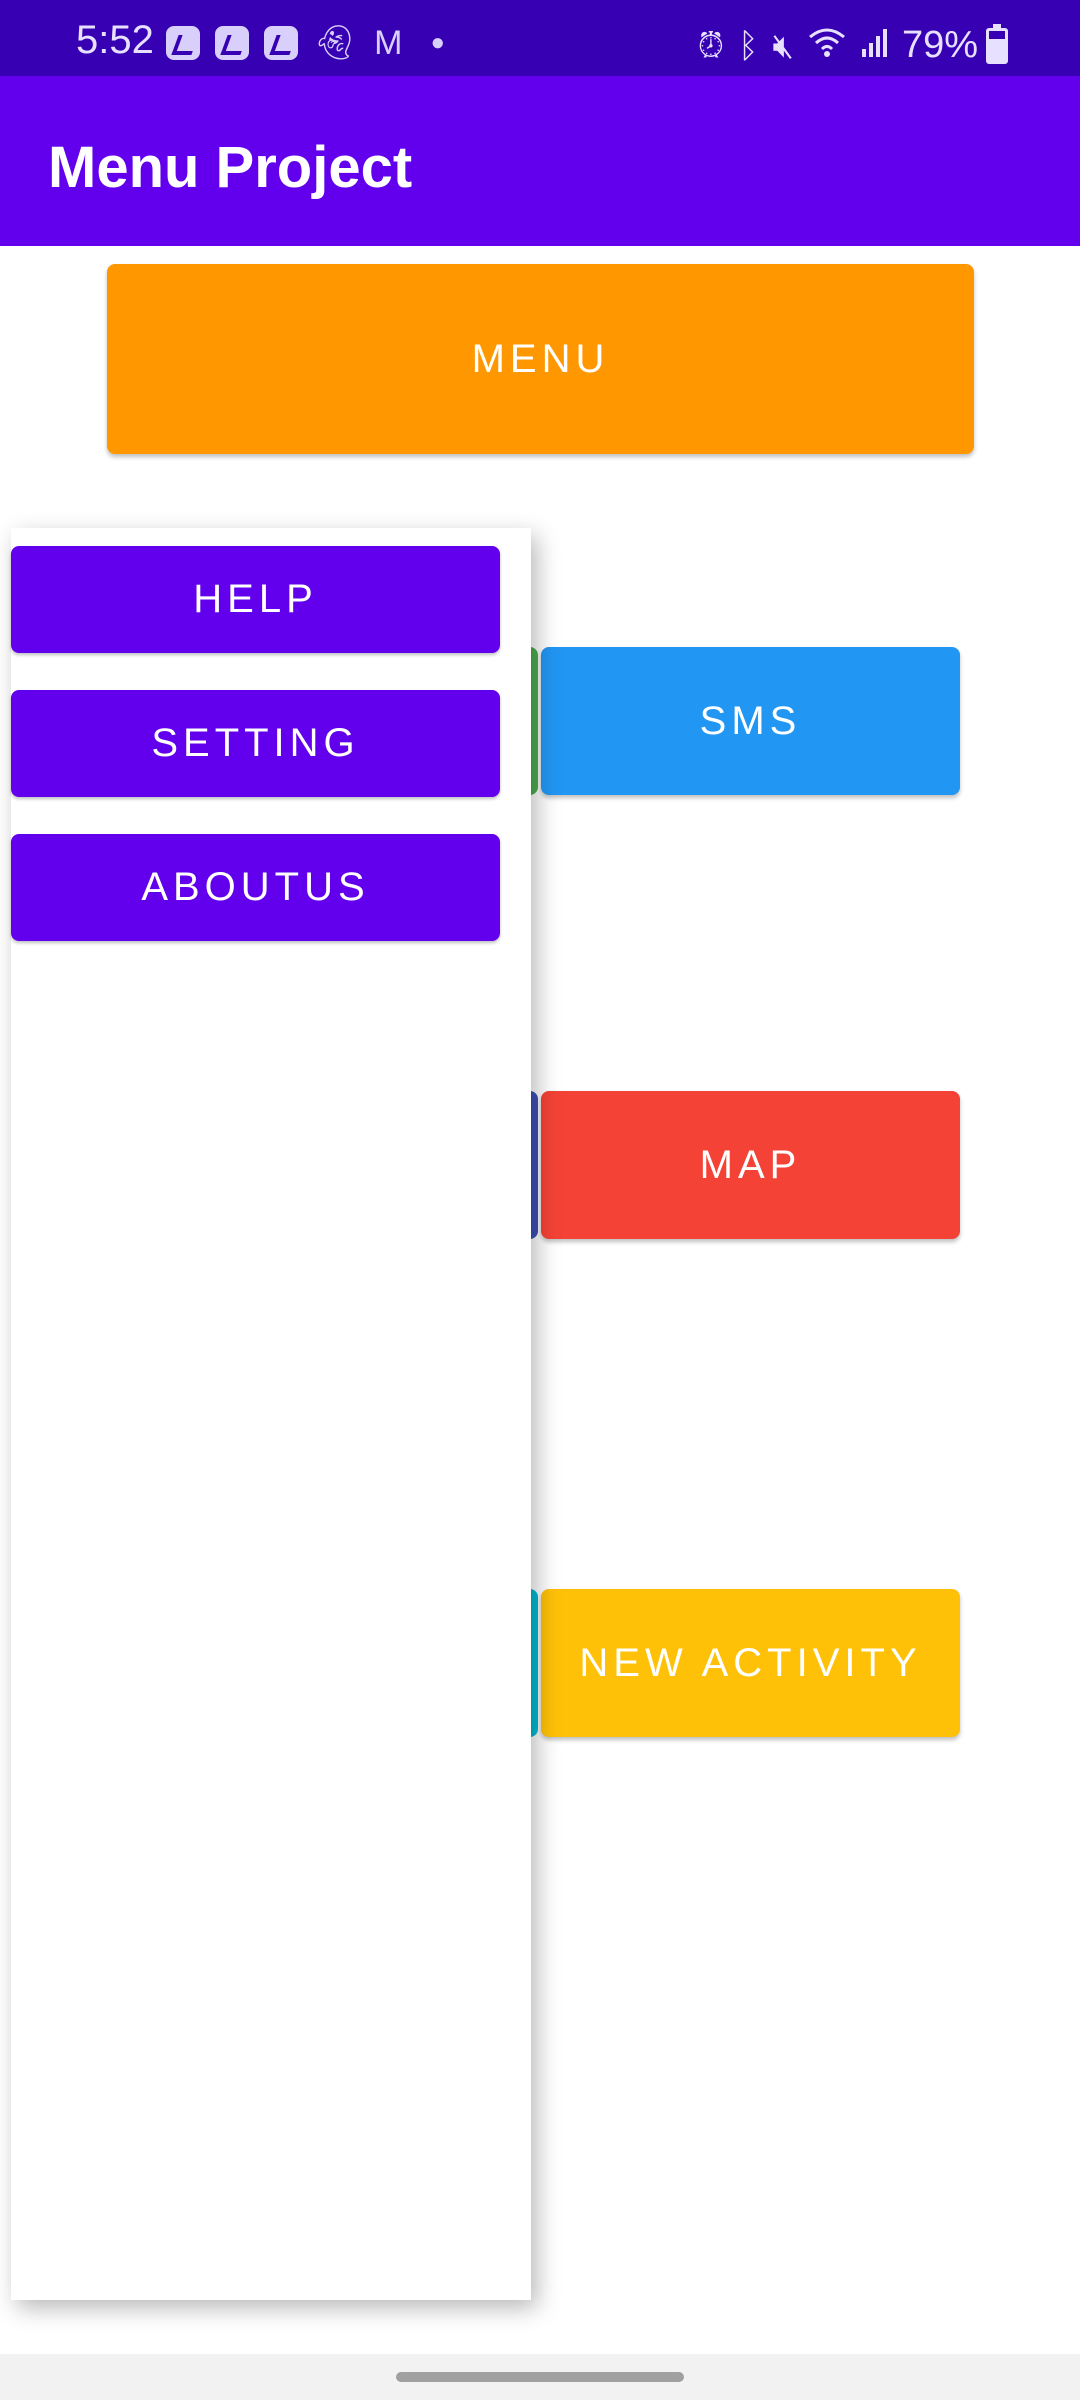  Describe the element at coordinates (388, 43) in the screenshot. I see `gmail-icon: M` at that location.